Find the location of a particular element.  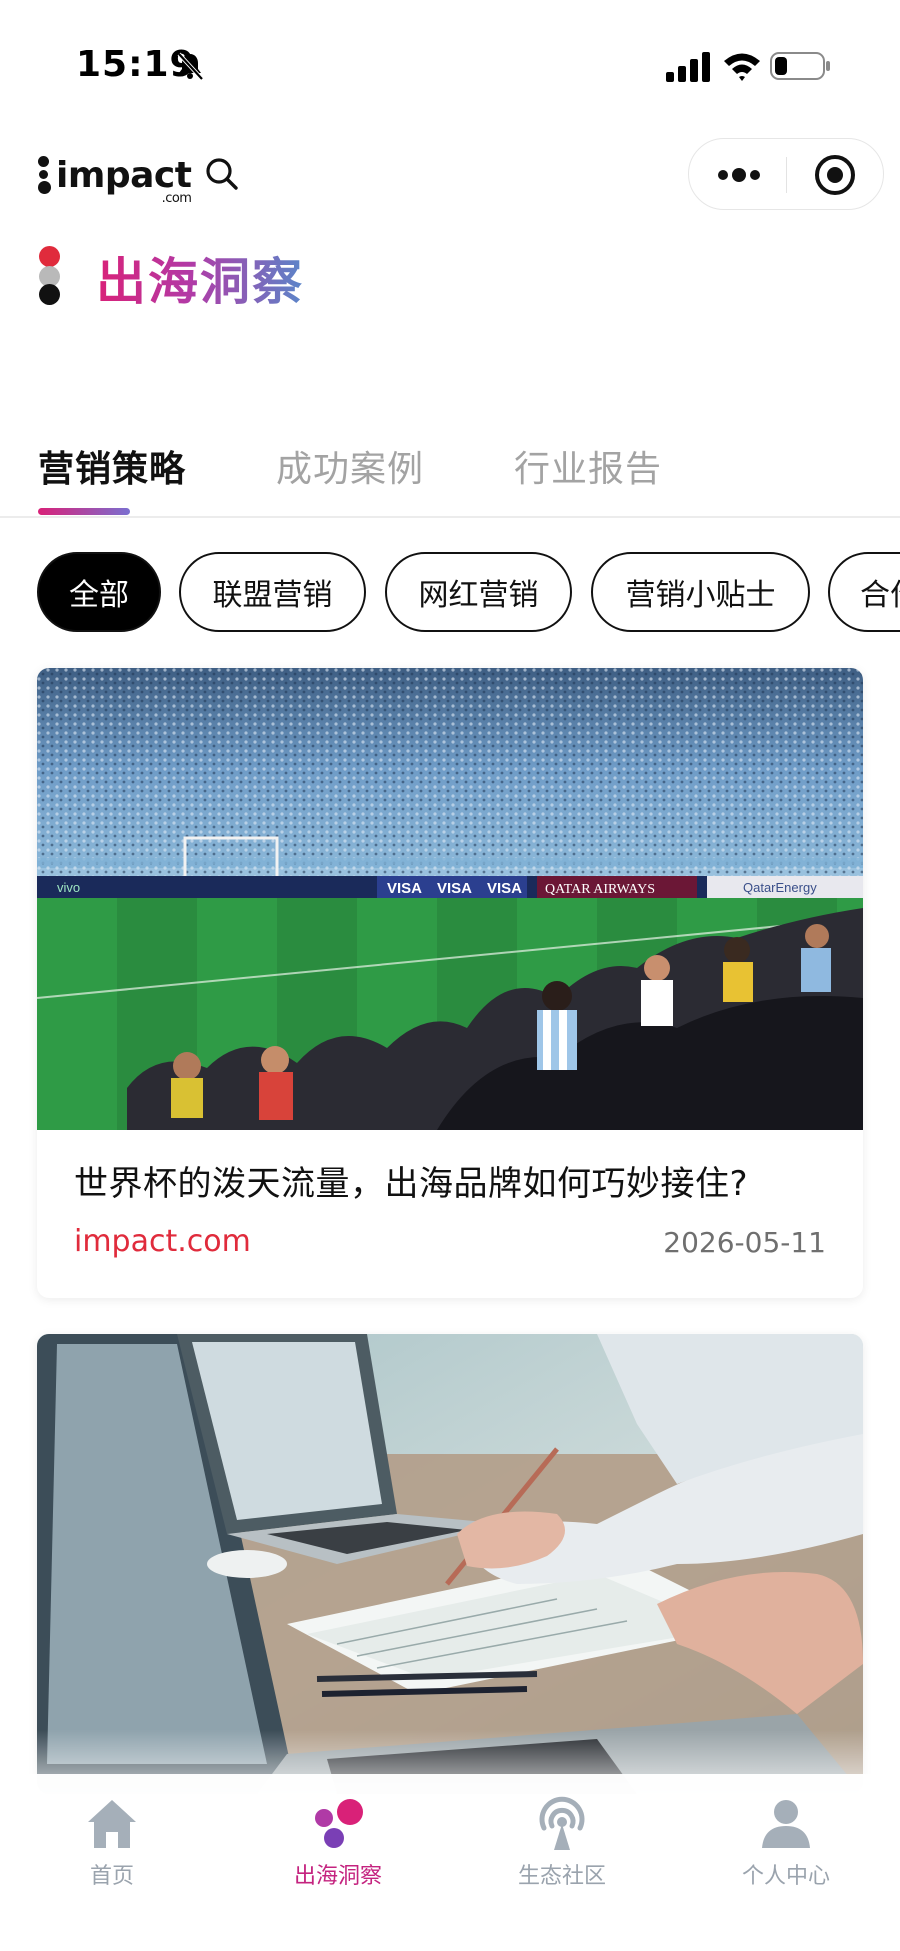

chip-influencer-marketing: 网红营销 is located at coordinates (478, 592).